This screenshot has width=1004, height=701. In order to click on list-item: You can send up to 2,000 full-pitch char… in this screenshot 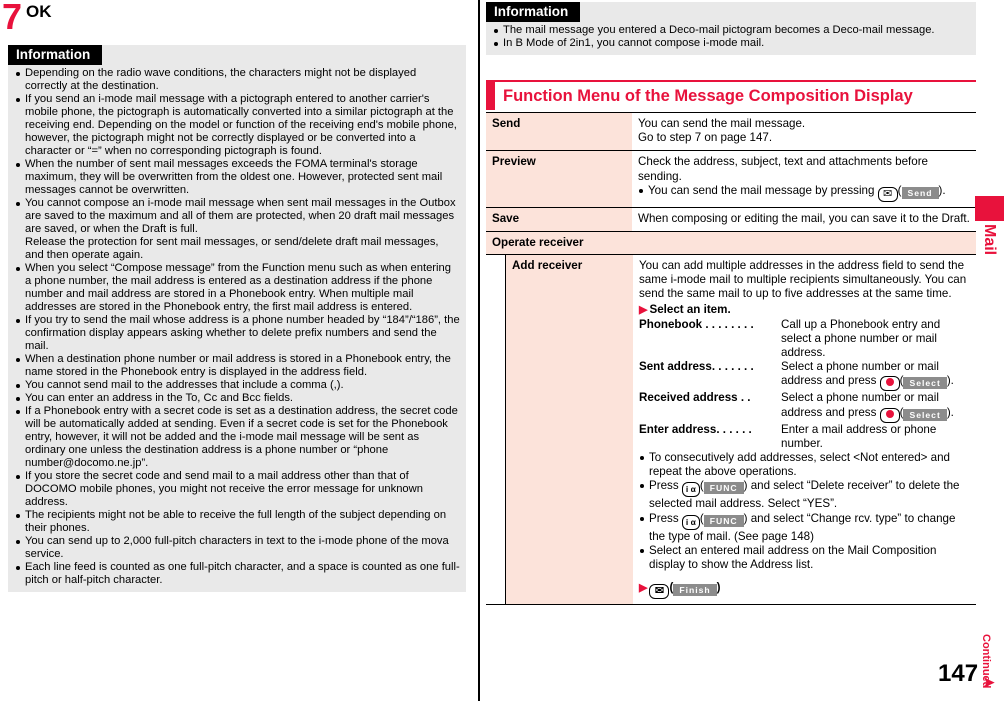, I will do `click(237, 548)`.